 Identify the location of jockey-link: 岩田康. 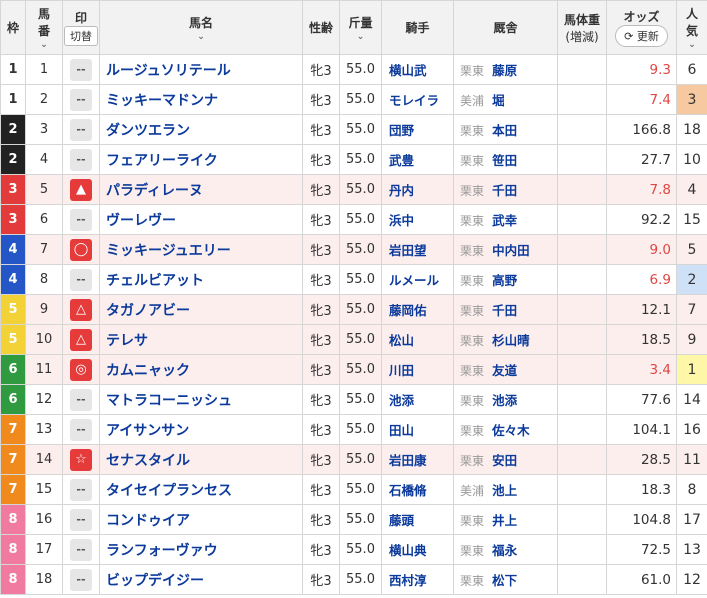
(417, 459).